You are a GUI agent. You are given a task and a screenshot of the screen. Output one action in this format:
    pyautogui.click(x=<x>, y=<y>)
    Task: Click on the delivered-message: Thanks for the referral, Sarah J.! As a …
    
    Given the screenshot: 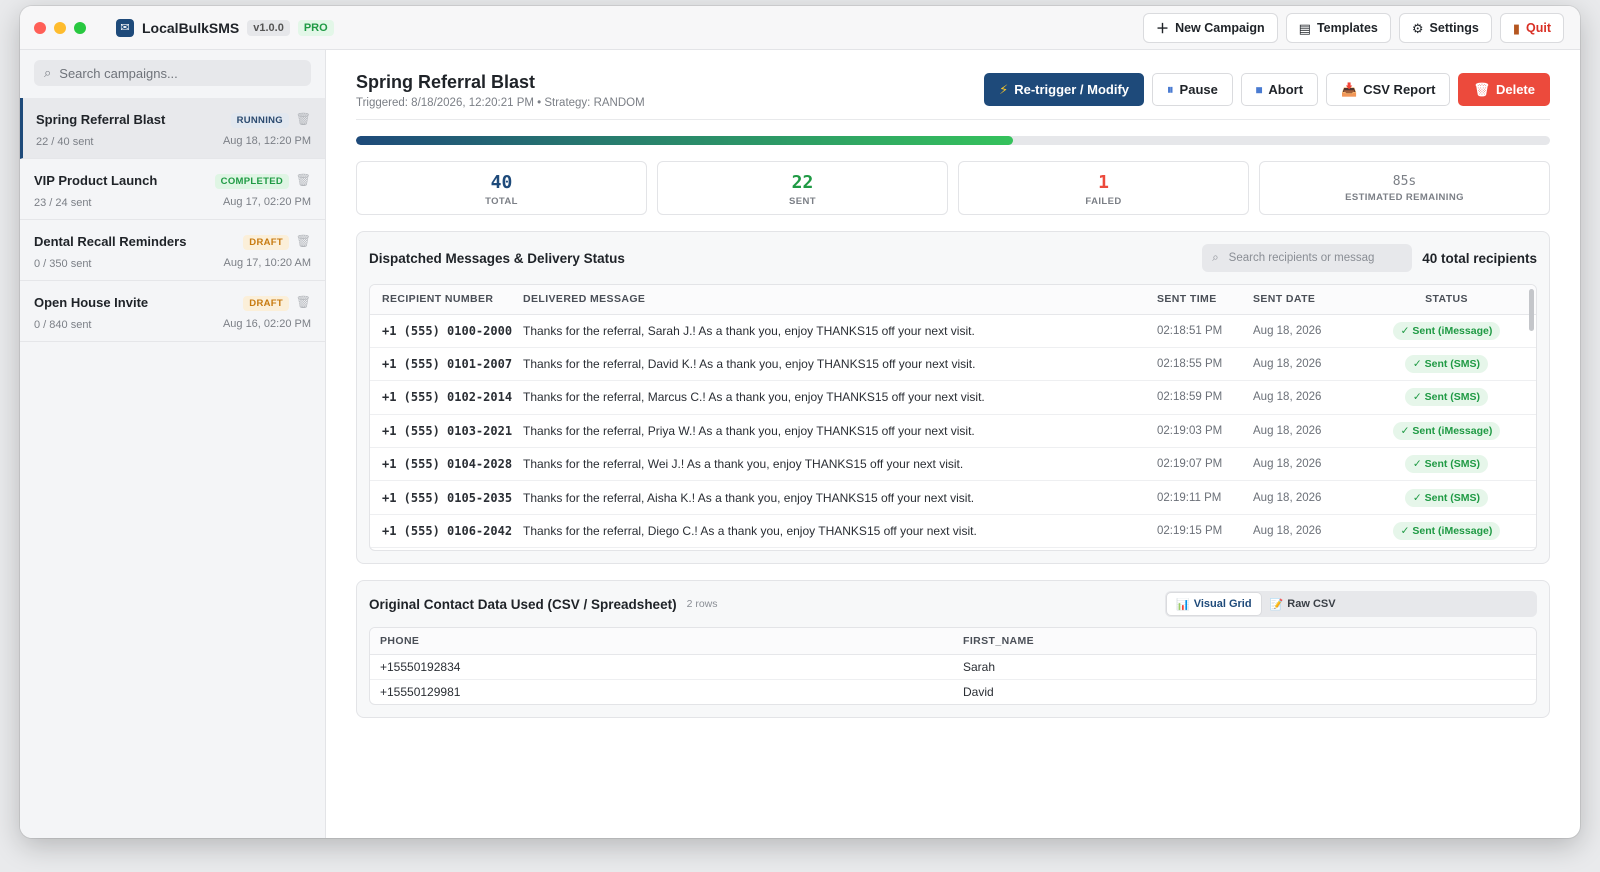 What is the action you would take?
    pyautogui.click(x=840, y=331)
    